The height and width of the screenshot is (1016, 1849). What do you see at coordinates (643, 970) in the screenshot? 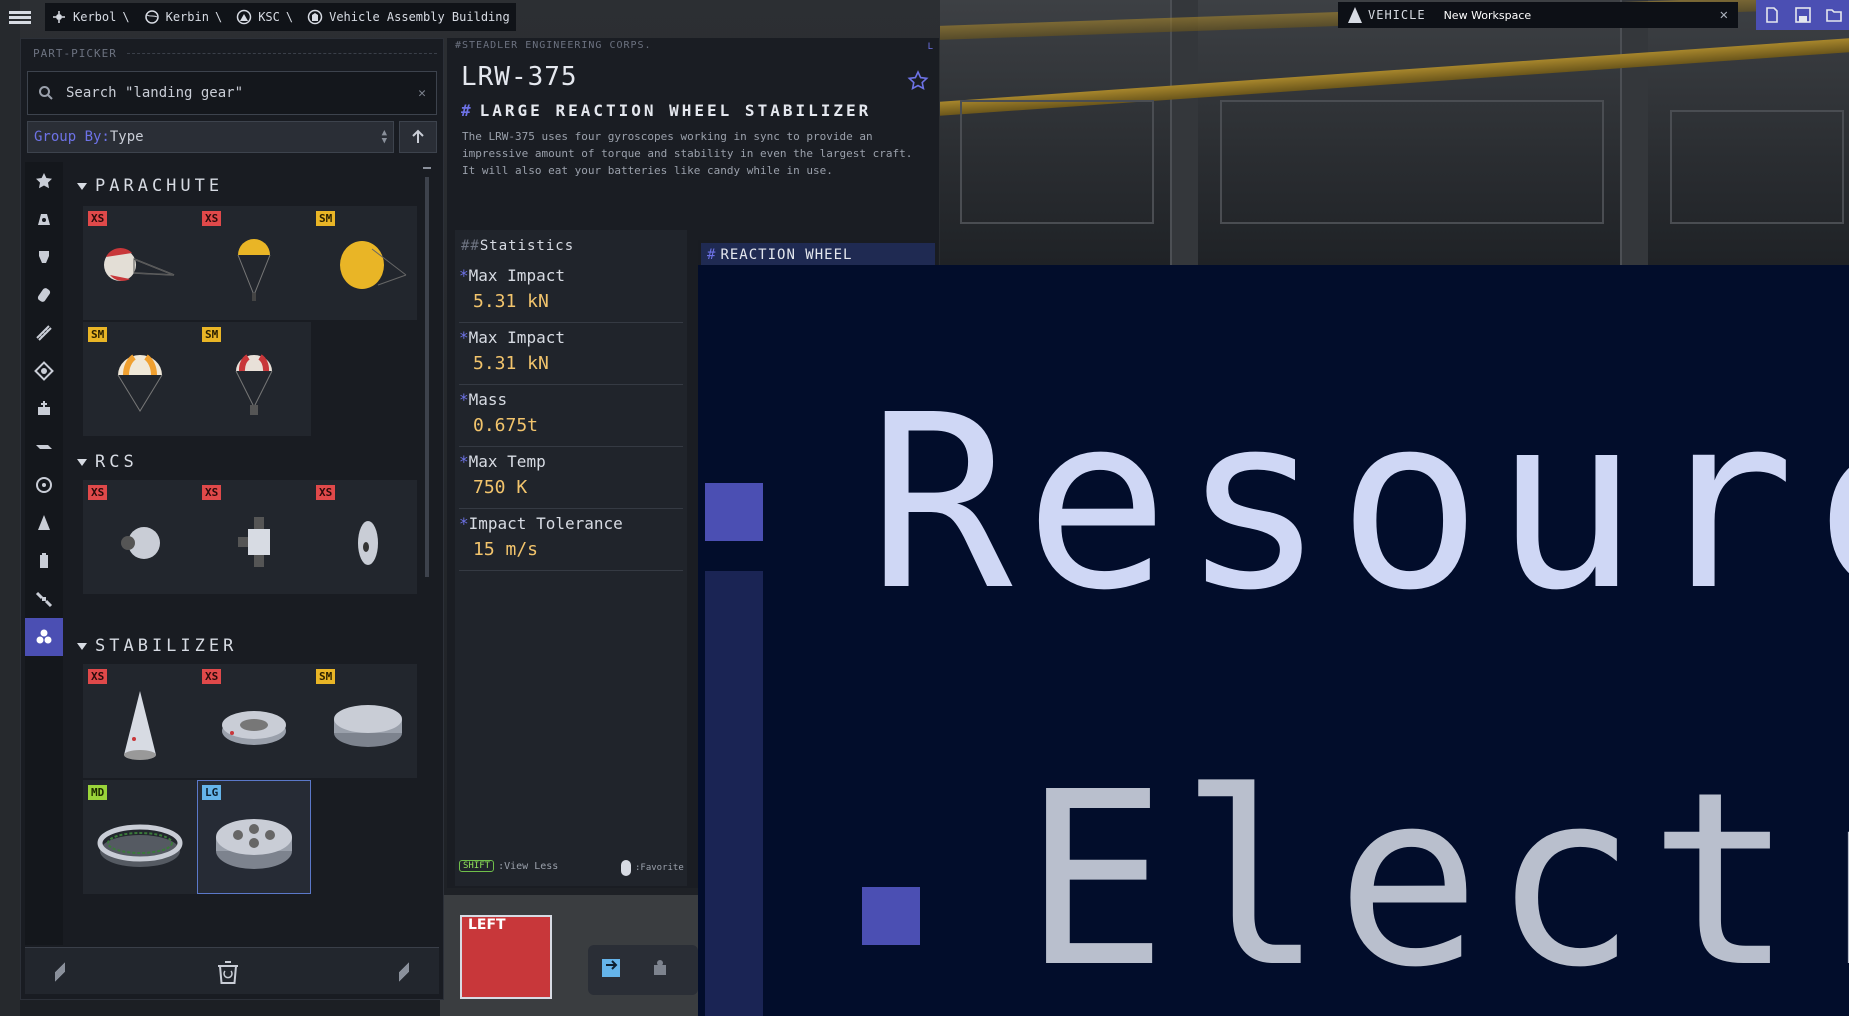
I see `view-controls` at bounding box center [643, 970].